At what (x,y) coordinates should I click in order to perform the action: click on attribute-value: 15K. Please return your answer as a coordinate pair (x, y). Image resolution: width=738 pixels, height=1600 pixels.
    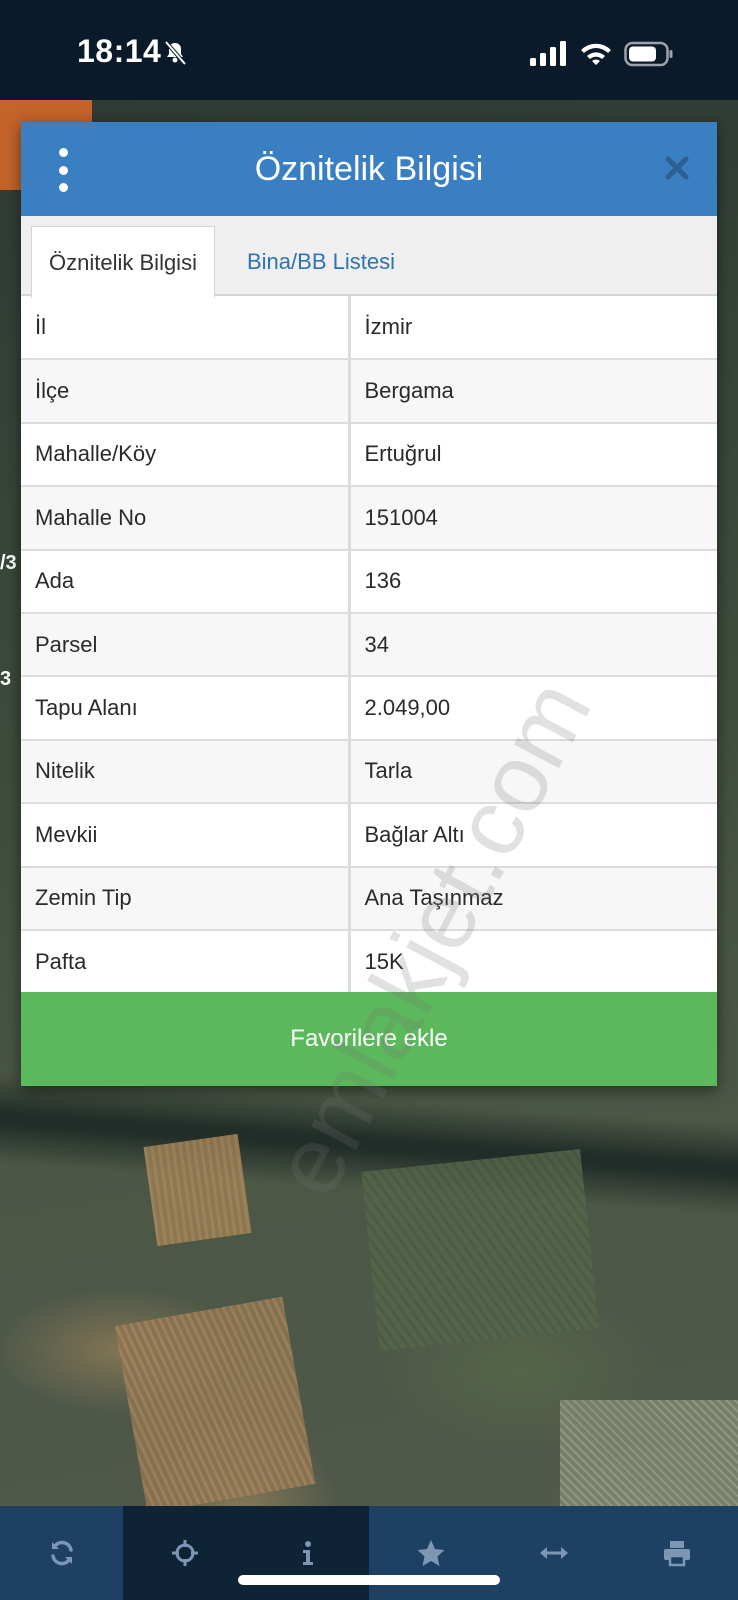
    Looking at the image, I should click on (533, 961).